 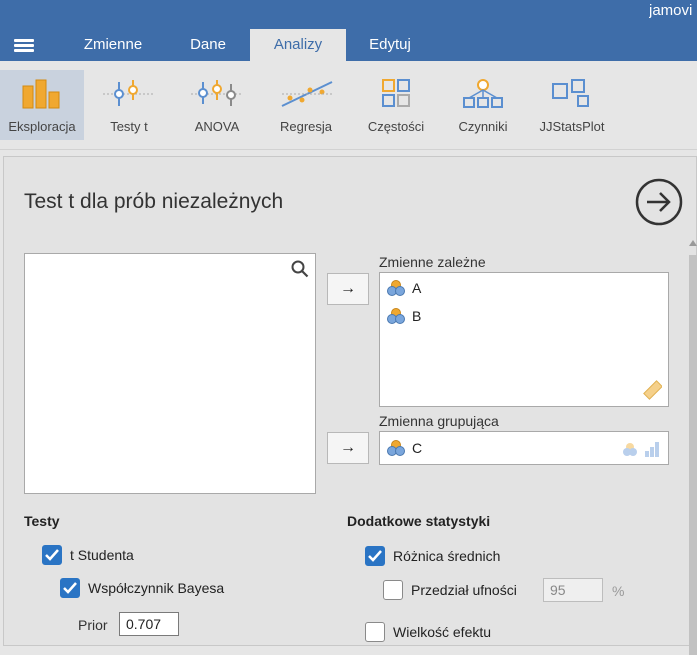 I want to click on ribbon-jjstatsplot: JJStatsPlot, so click(x=572, y=105).